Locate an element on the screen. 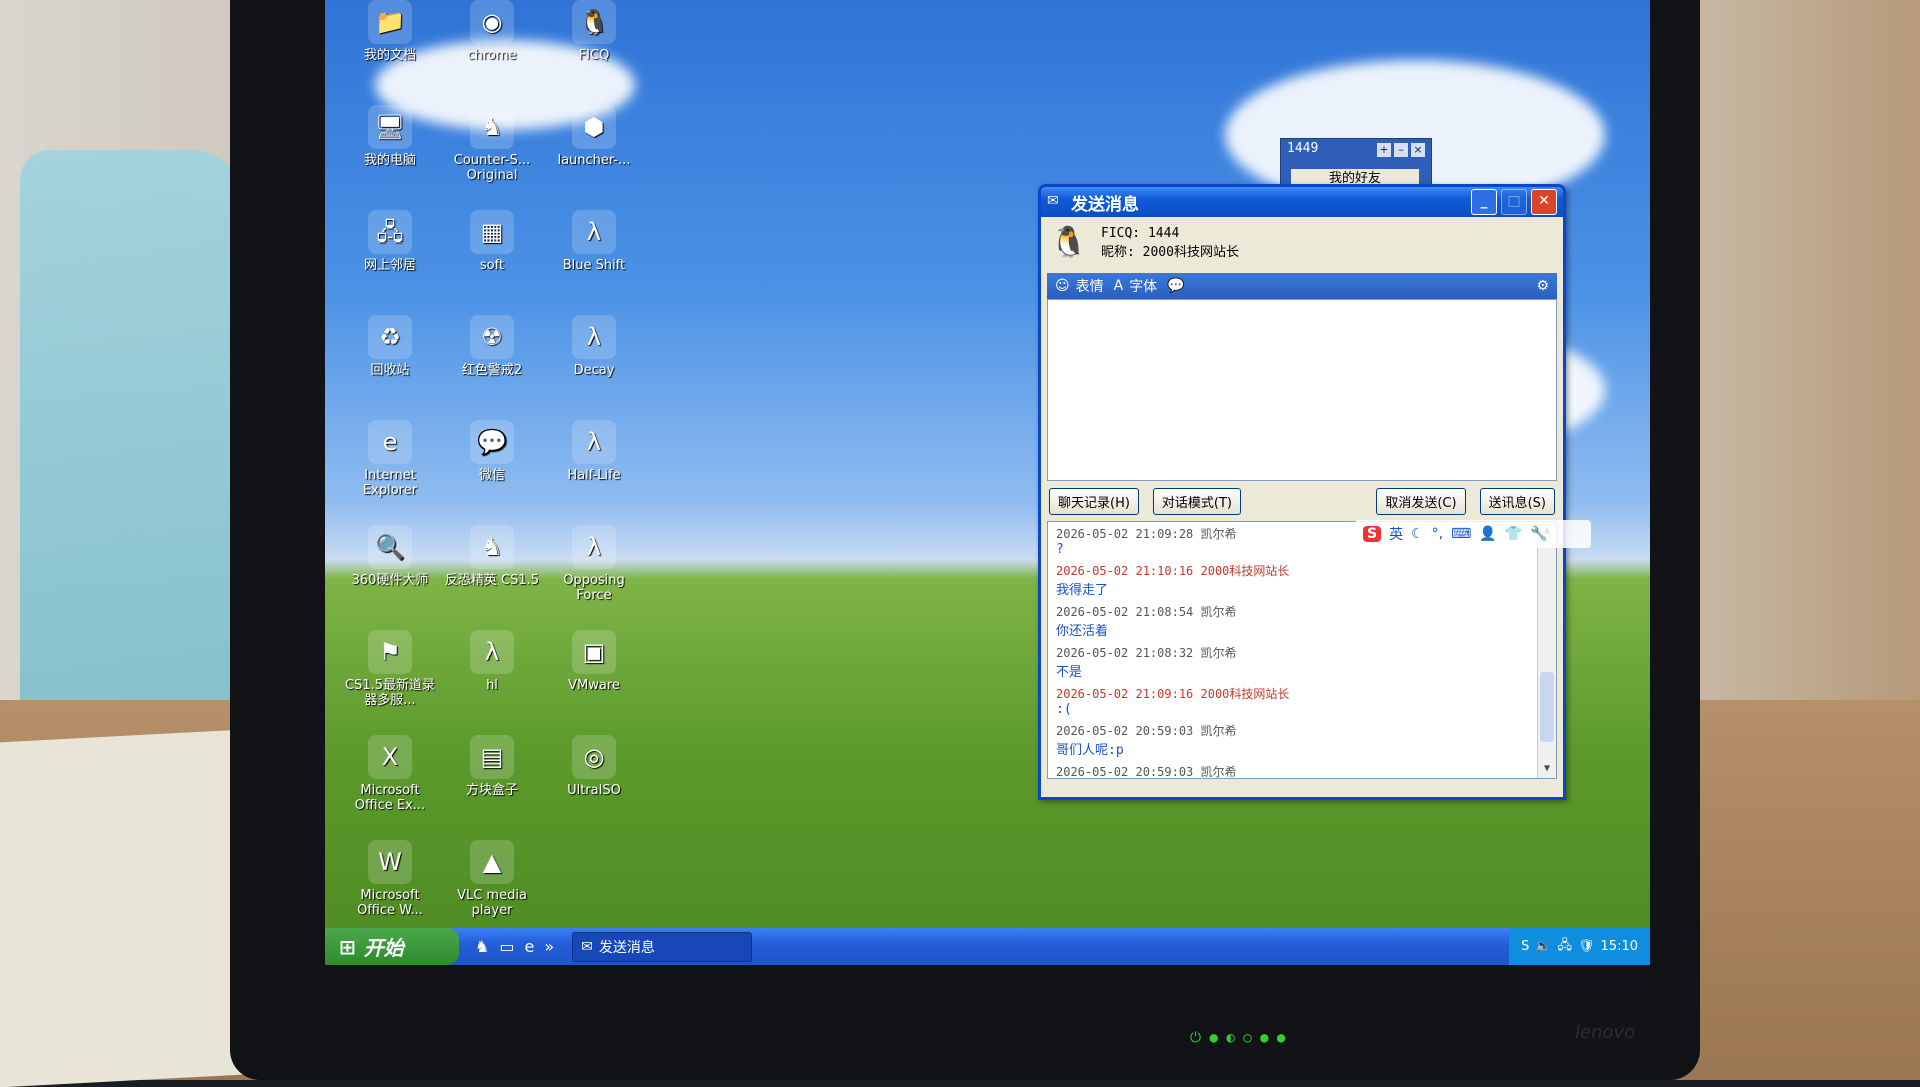 Image resolution: width=1920 pixels, height=1087 pixels. desktop-icon-ultraiso: ◎ UltraISO is located at coordinates (594, 766).